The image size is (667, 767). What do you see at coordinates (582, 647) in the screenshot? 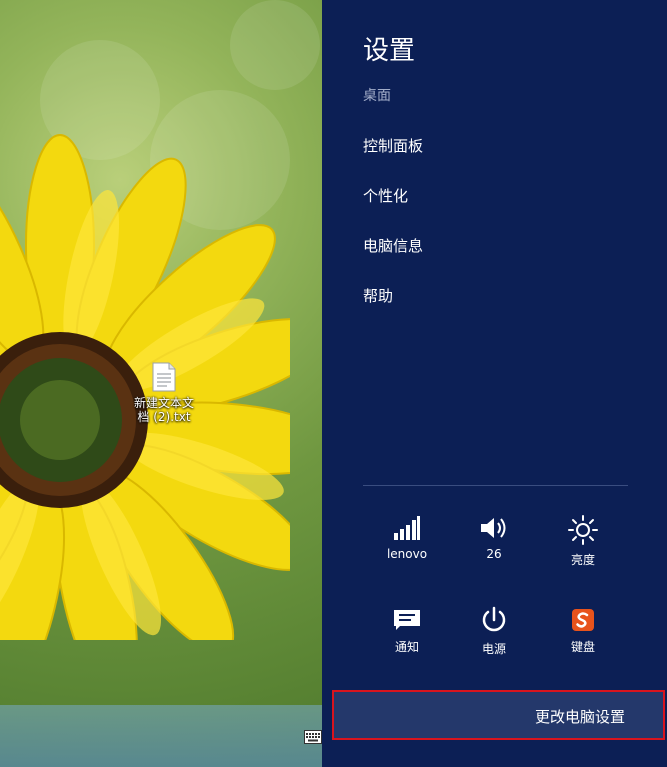
I see `keyboard-label: 键盘` at bounding box center [582, 647].